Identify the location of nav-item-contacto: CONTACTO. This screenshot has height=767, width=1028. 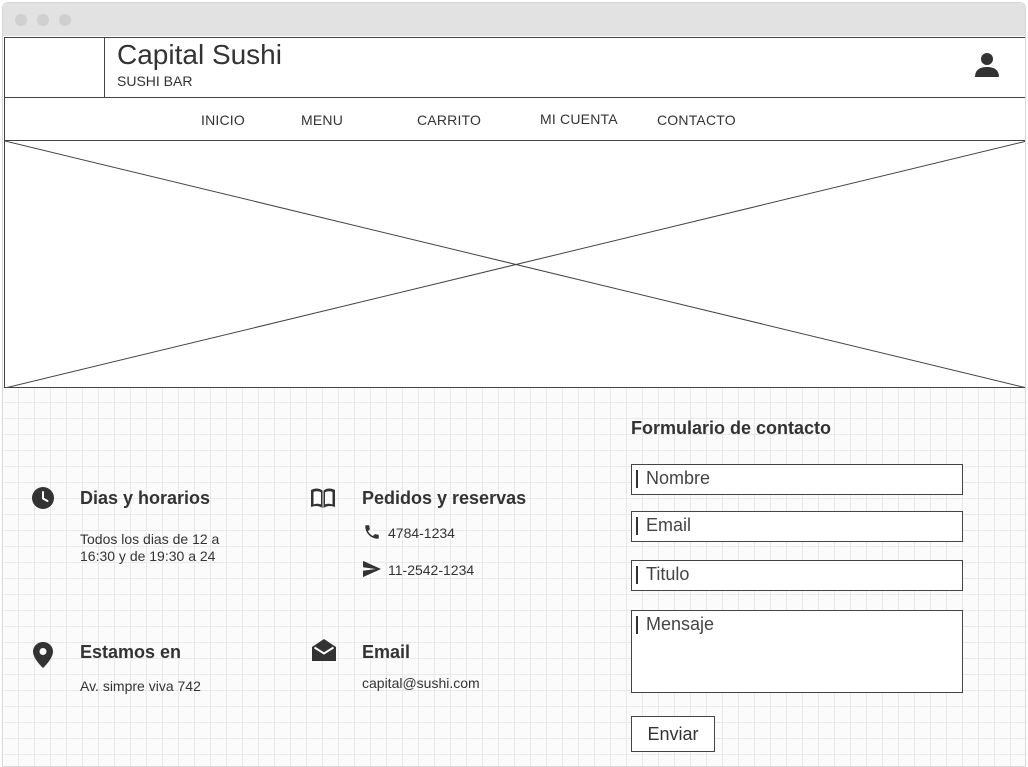
(696, 120).